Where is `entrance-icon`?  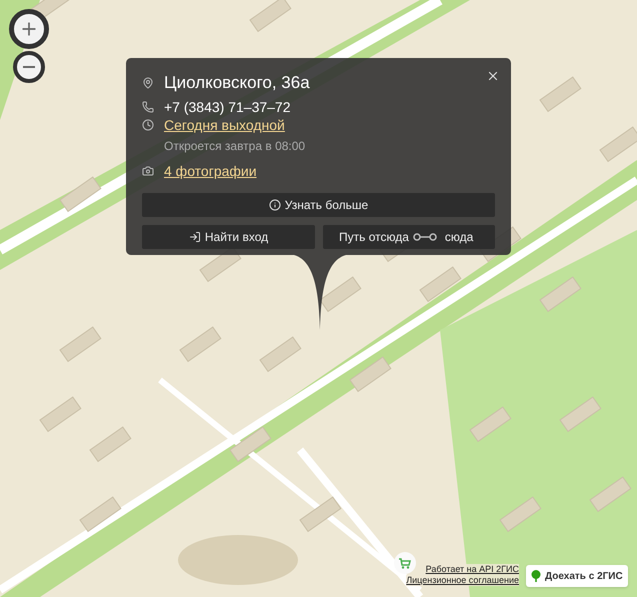
entrance-icon is located at coordinates (194, 237).